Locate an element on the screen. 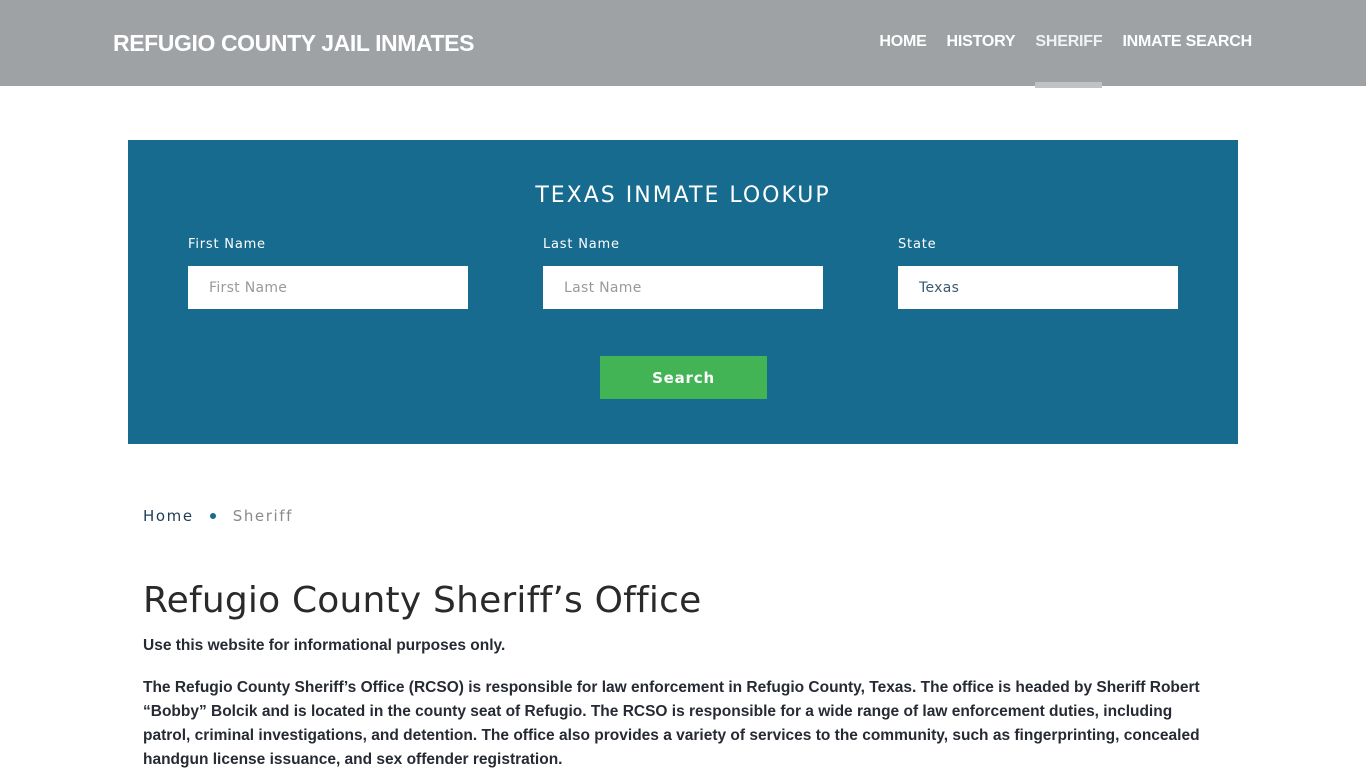 This screenshot has width=1366, height=768. first-name-label: First Name is located at coordinates (227, 244).